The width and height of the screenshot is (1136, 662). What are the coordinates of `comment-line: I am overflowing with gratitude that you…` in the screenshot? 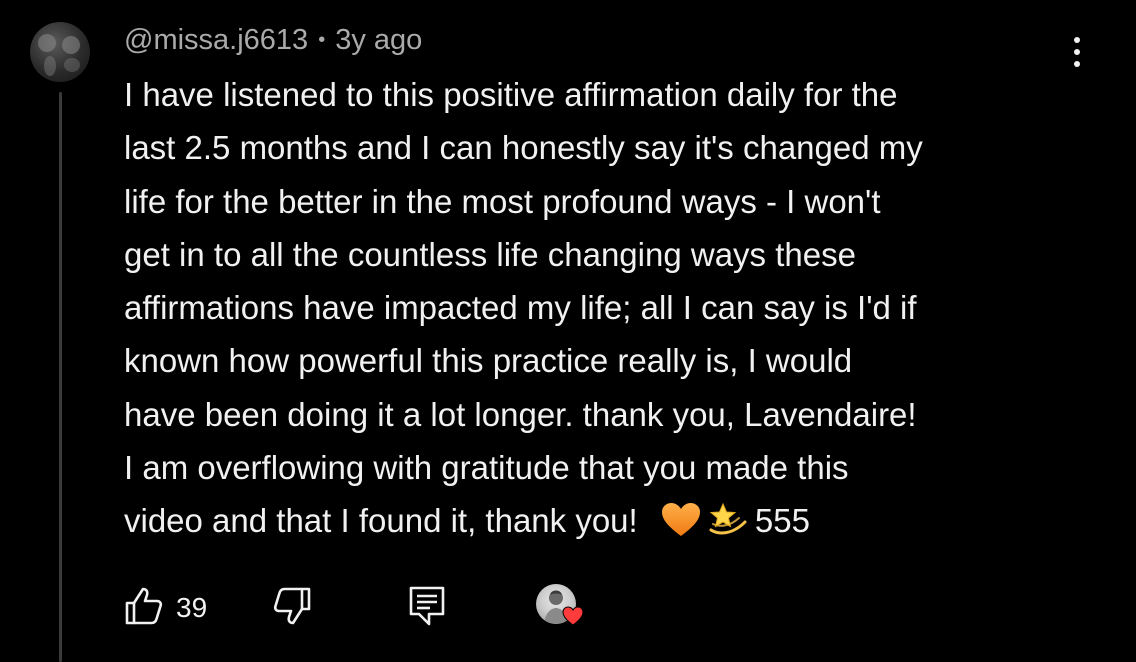 It's located at (486, 468).